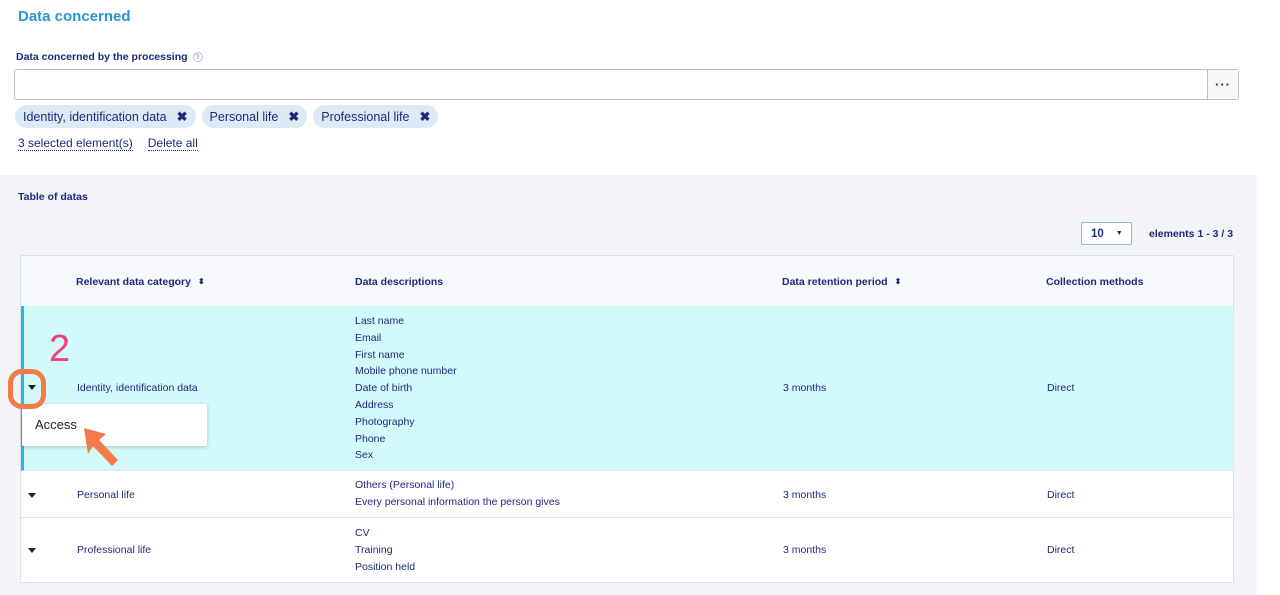  Describe the element at coordinates (101, 447) in the screenshot. I see `annotation-arrow-icon` at that location.